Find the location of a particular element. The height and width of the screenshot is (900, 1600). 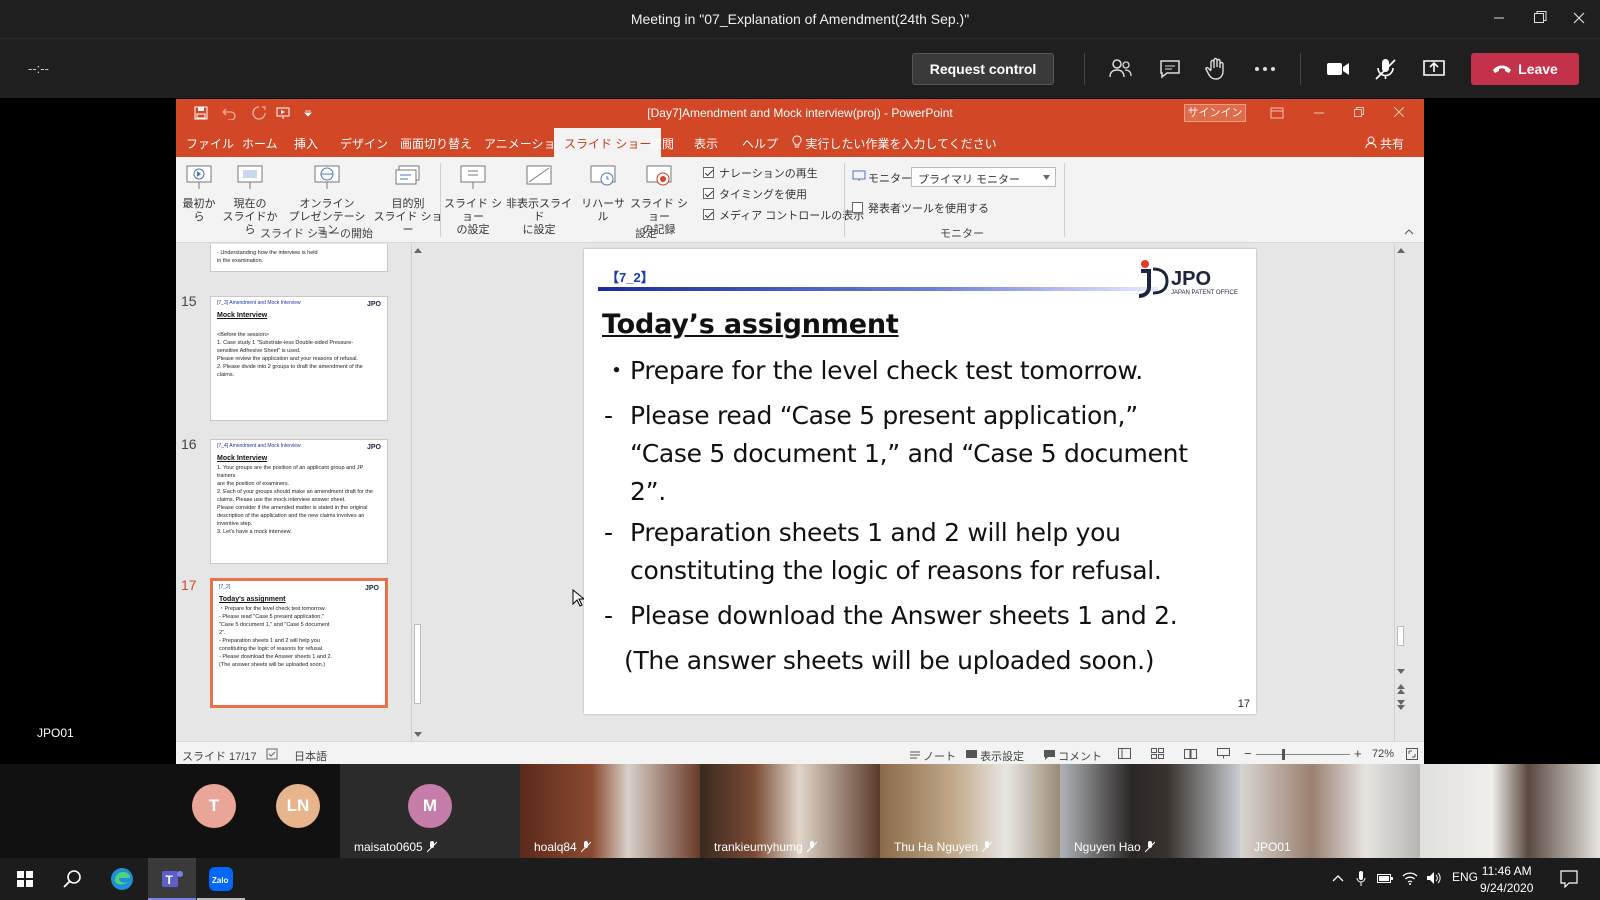

previous-slide-icon is located at coordinates (1401, 689).